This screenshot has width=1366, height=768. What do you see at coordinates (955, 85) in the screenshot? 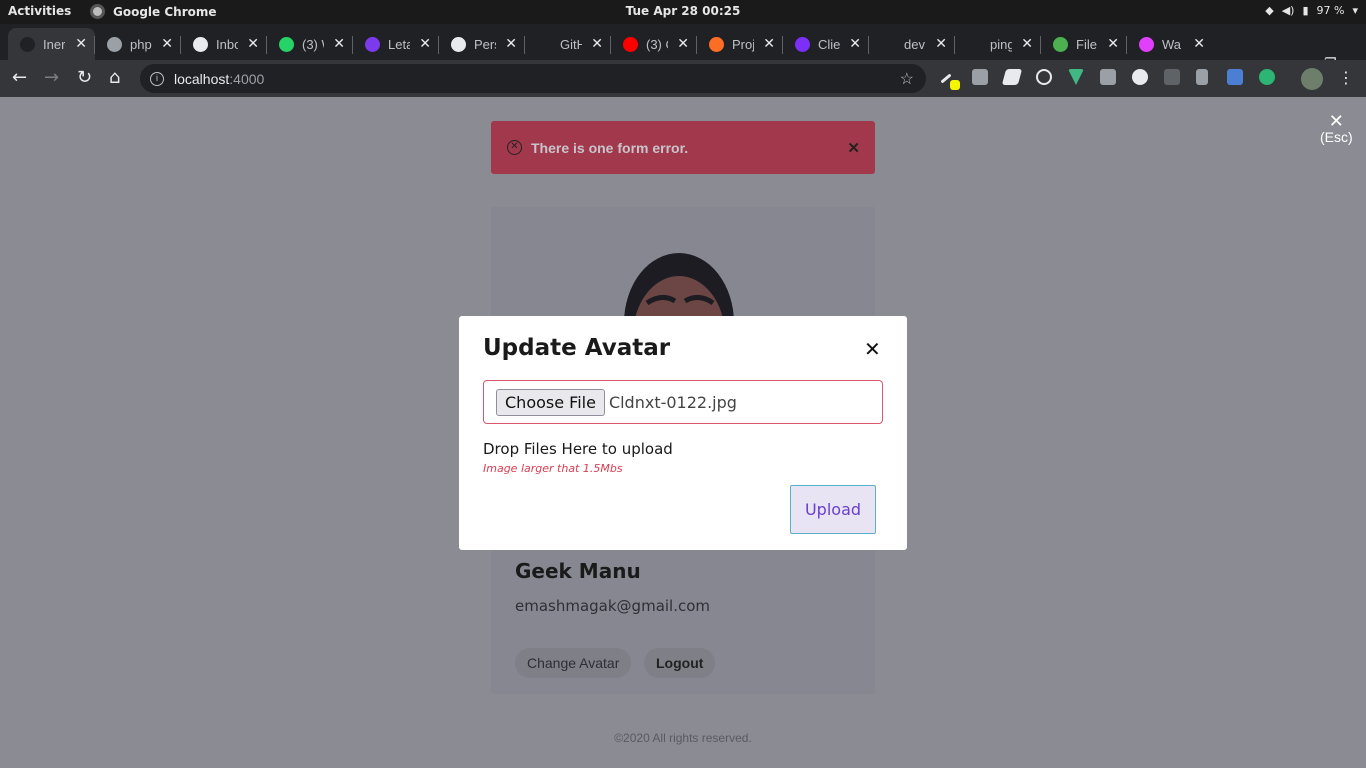
I see `highlighter-extension-icon` at bounding box center [955, 85].